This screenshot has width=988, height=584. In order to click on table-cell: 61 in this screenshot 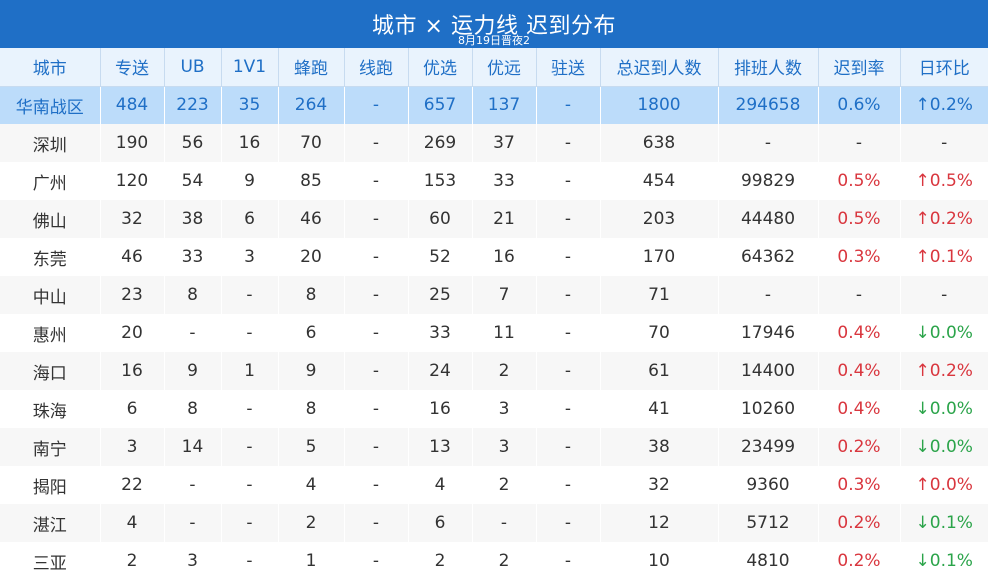, I will do `click(659, 371)`.